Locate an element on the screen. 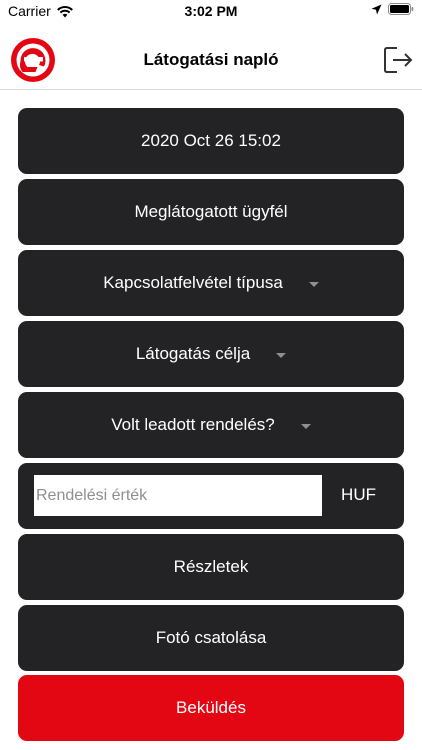 The width and height of the screenshot is (422, 750). client-button: Meglátogatott ügyfél is located at coordinates (211, 212).